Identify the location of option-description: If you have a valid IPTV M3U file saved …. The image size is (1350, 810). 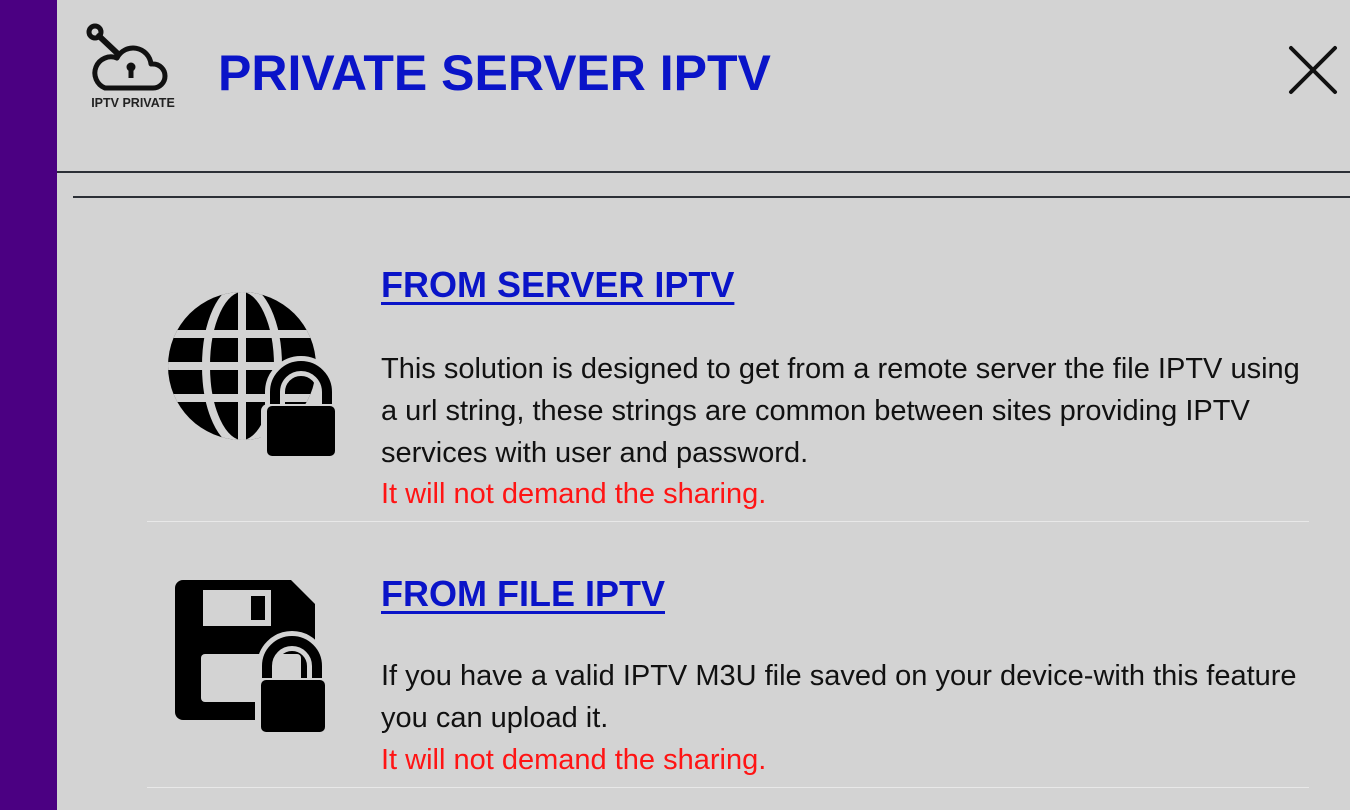
(839, 697).